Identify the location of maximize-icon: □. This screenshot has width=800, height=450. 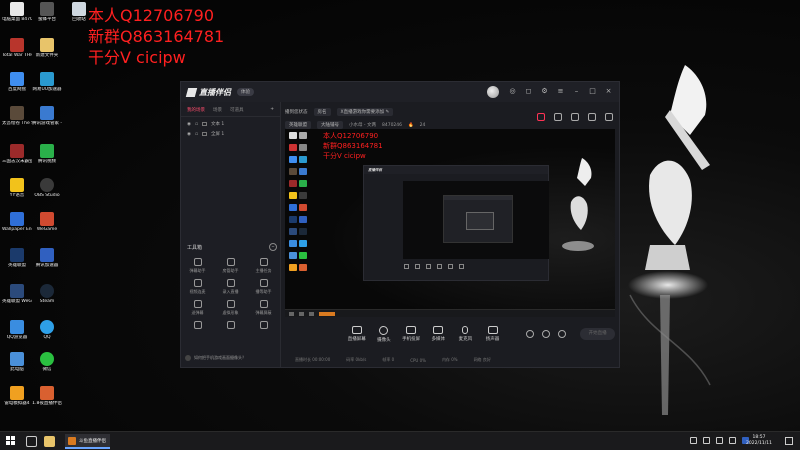
(592, 91).